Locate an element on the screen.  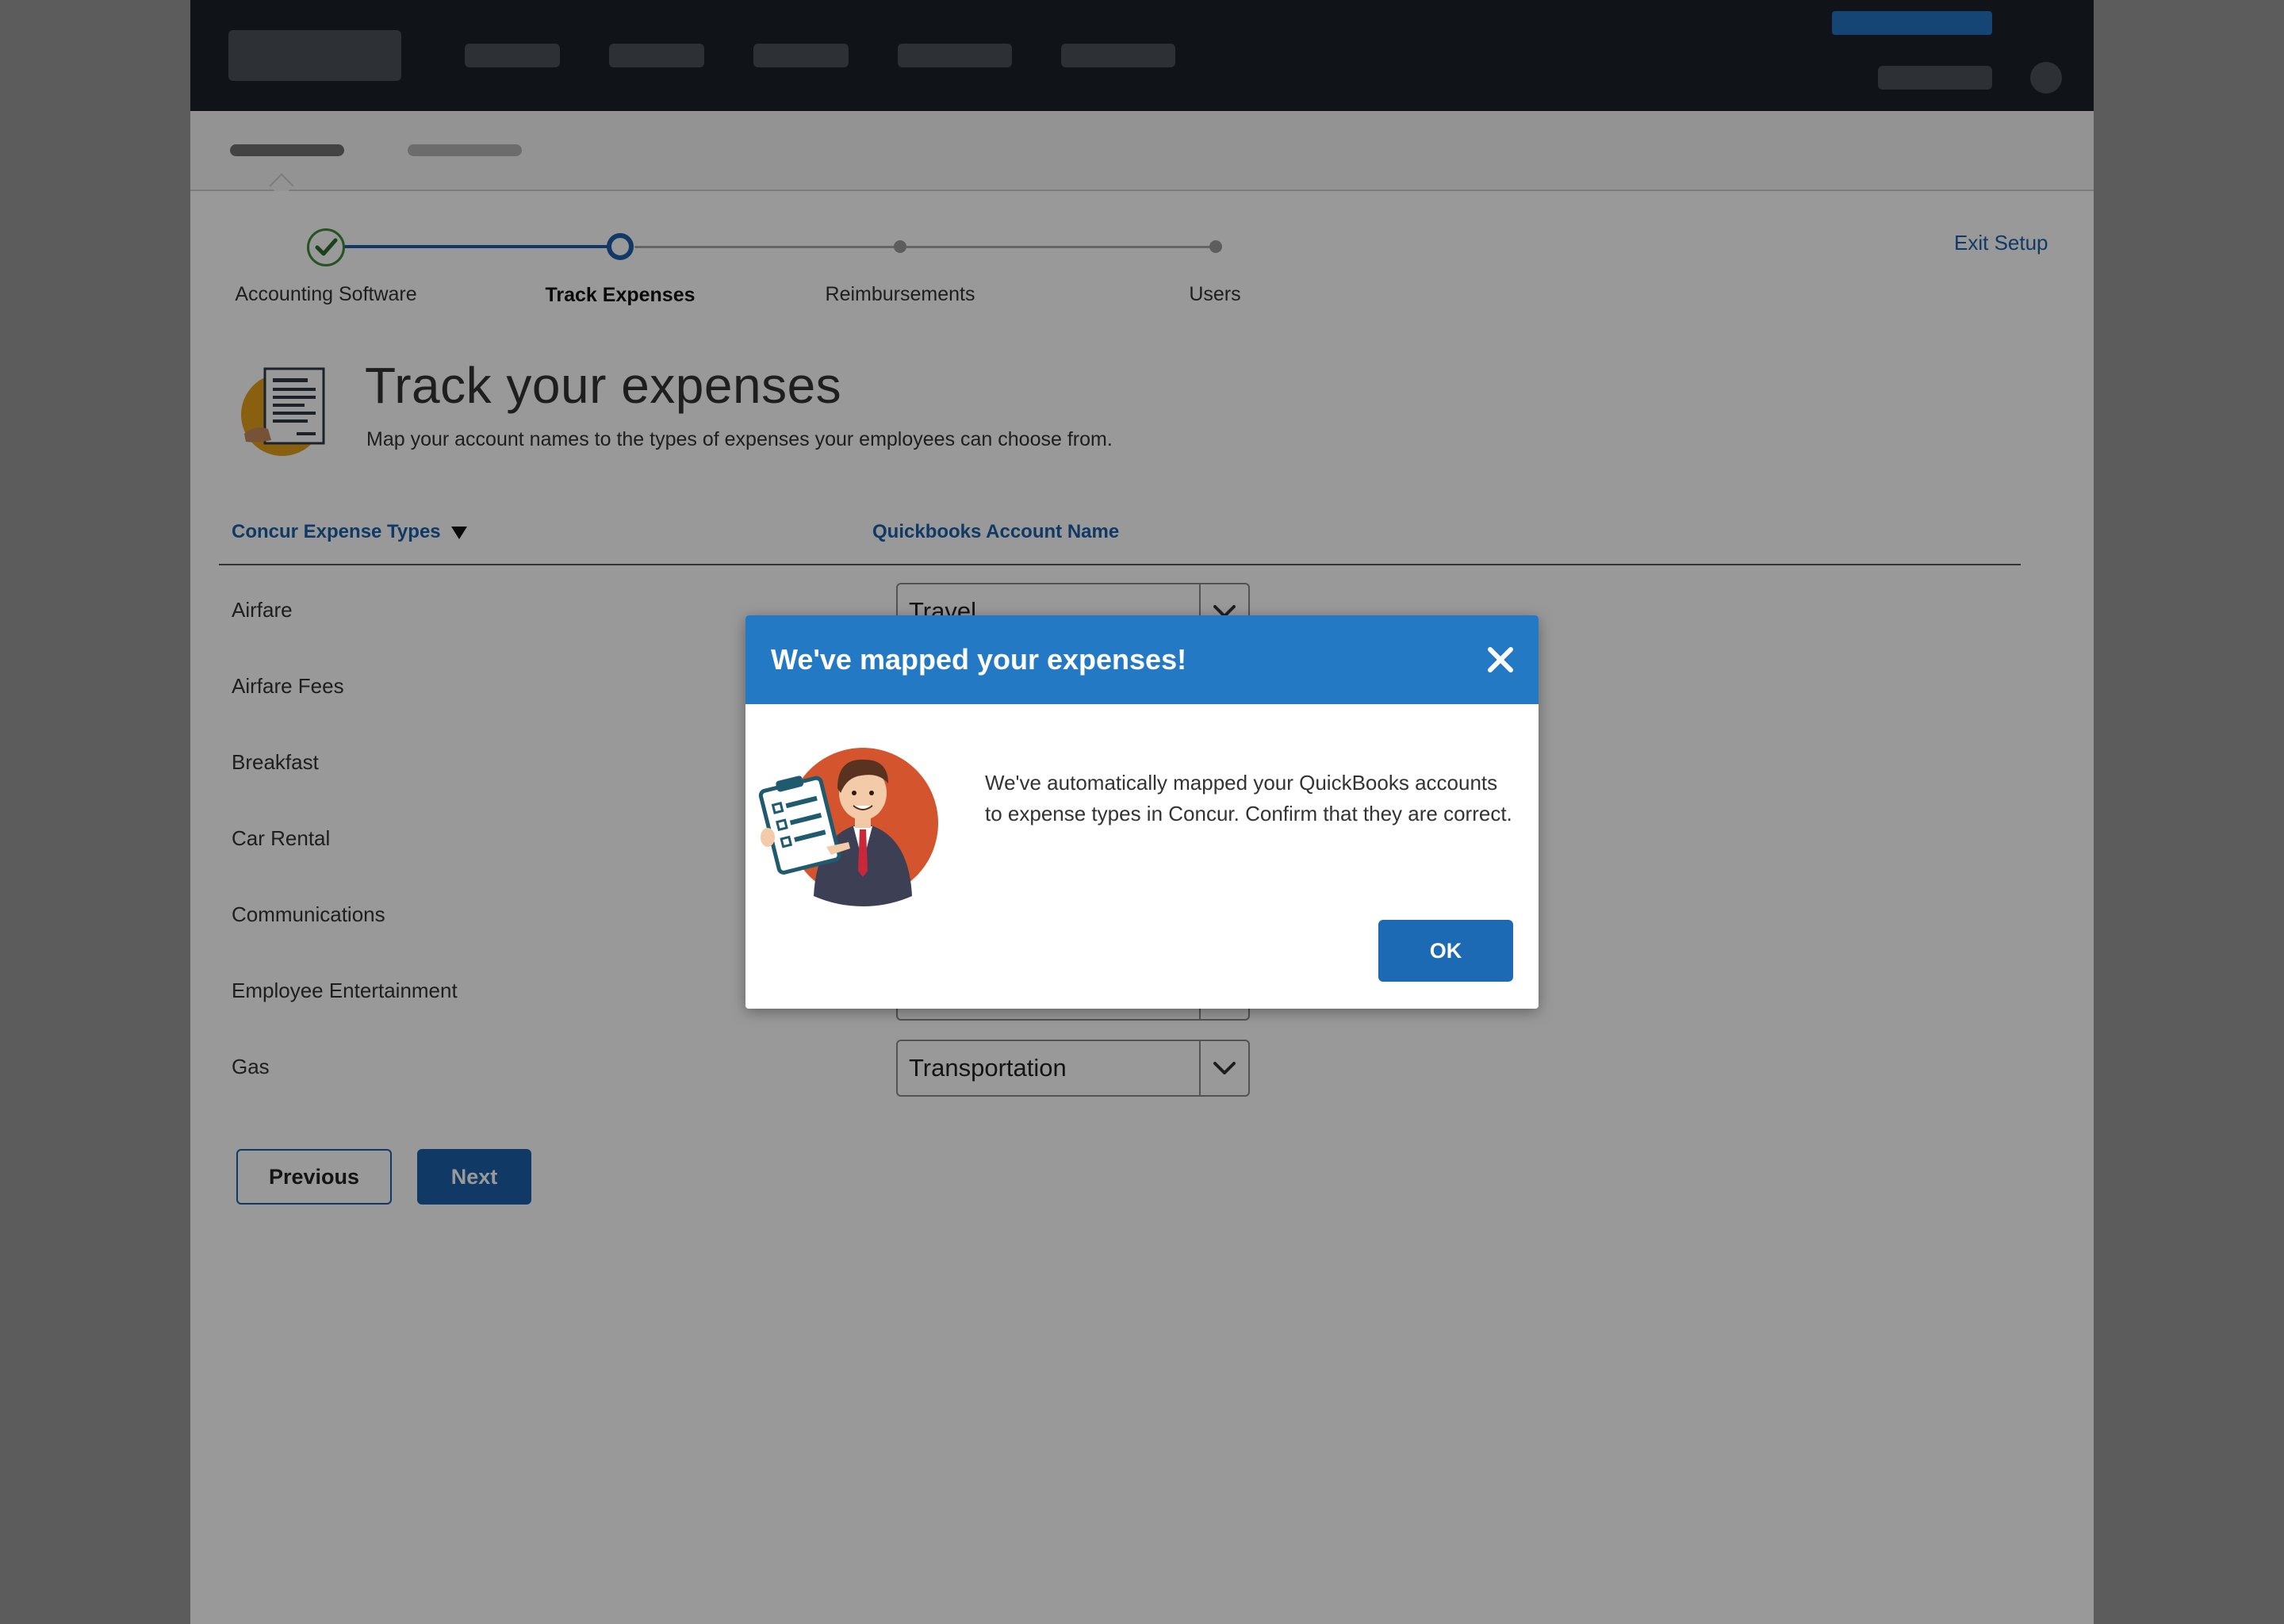
businessman-checklist-illustration is located at coordinates (848, 827).